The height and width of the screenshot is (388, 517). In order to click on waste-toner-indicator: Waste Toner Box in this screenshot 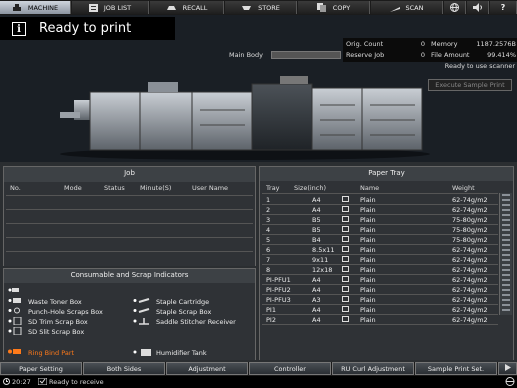, I will do `click(45, 301)`.